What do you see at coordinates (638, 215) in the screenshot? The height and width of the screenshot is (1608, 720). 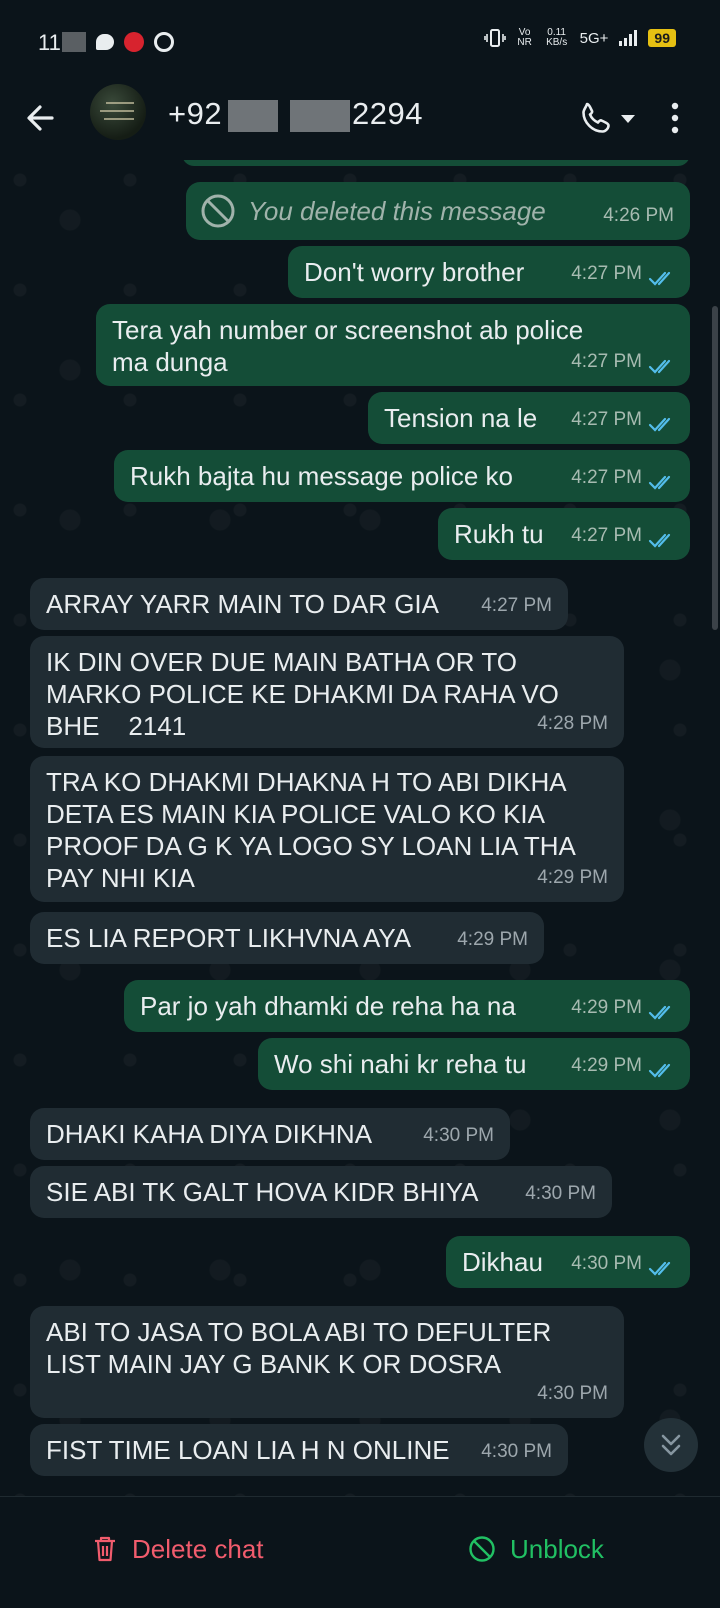 I see `message-time: 4:26 PM` at bounding box center [638, 215].